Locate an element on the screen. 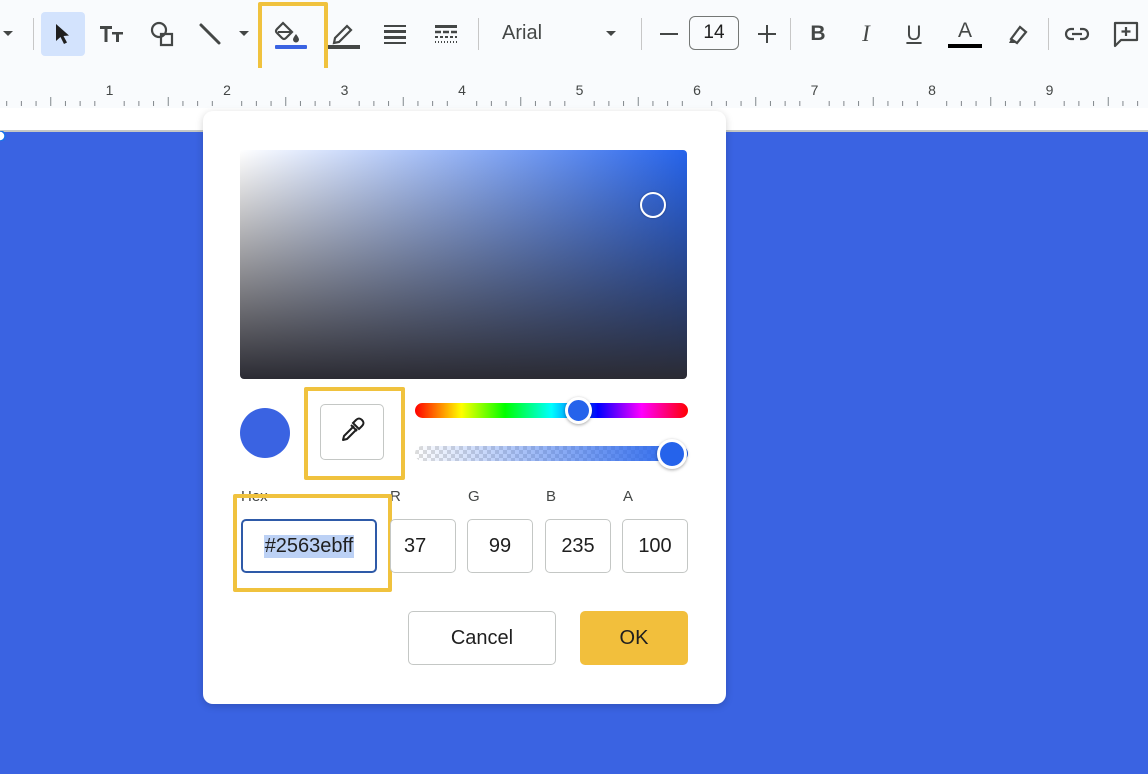  b-input: 235 is located at coordinates (578, 546).